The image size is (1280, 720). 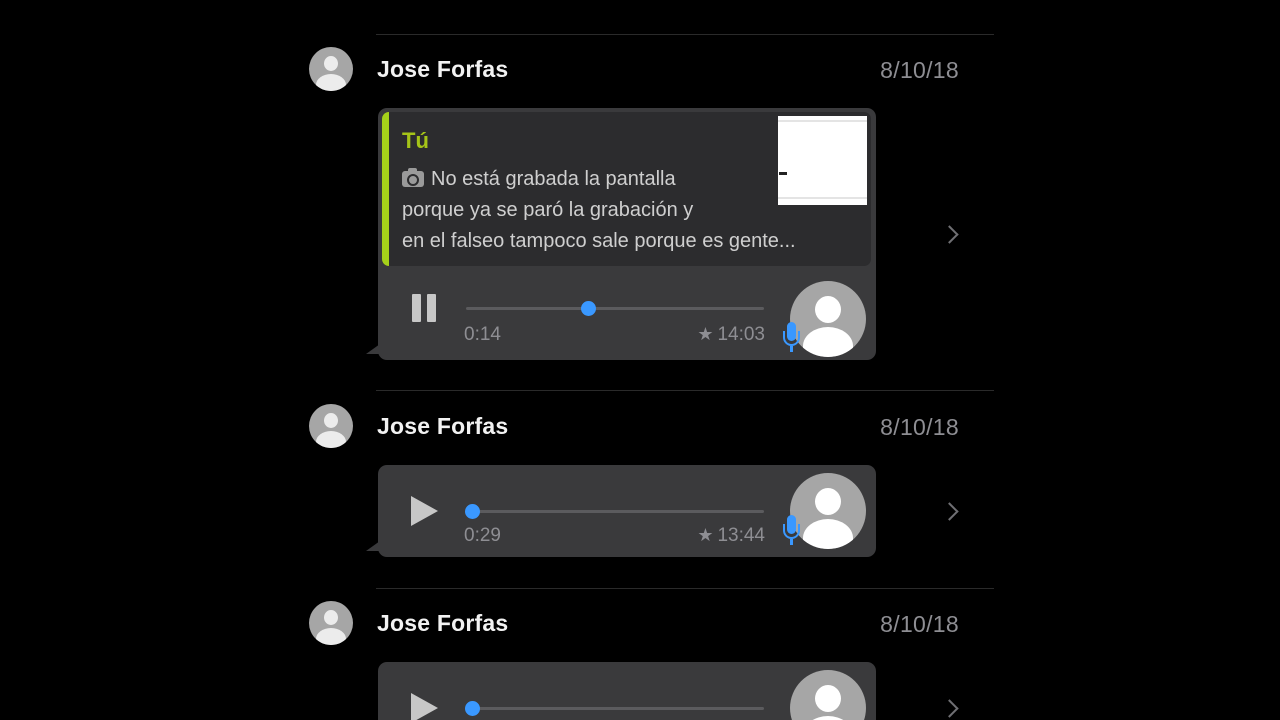 I want to click on audio-elapsed: 0:14, so click(x=482, y=334).